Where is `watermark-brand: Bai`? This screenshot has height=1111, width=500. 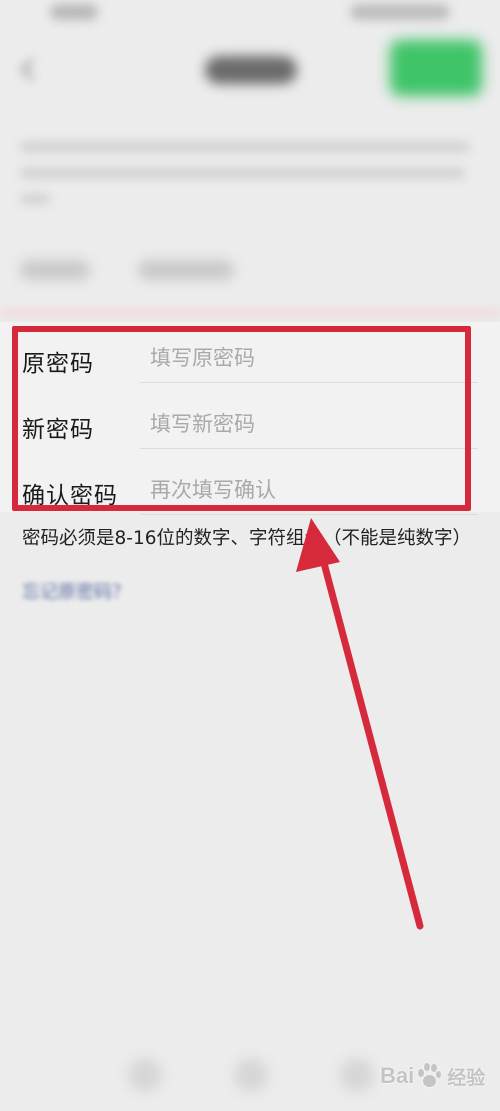 watermark-brand: Bai is located at coordinates (397, 1075).